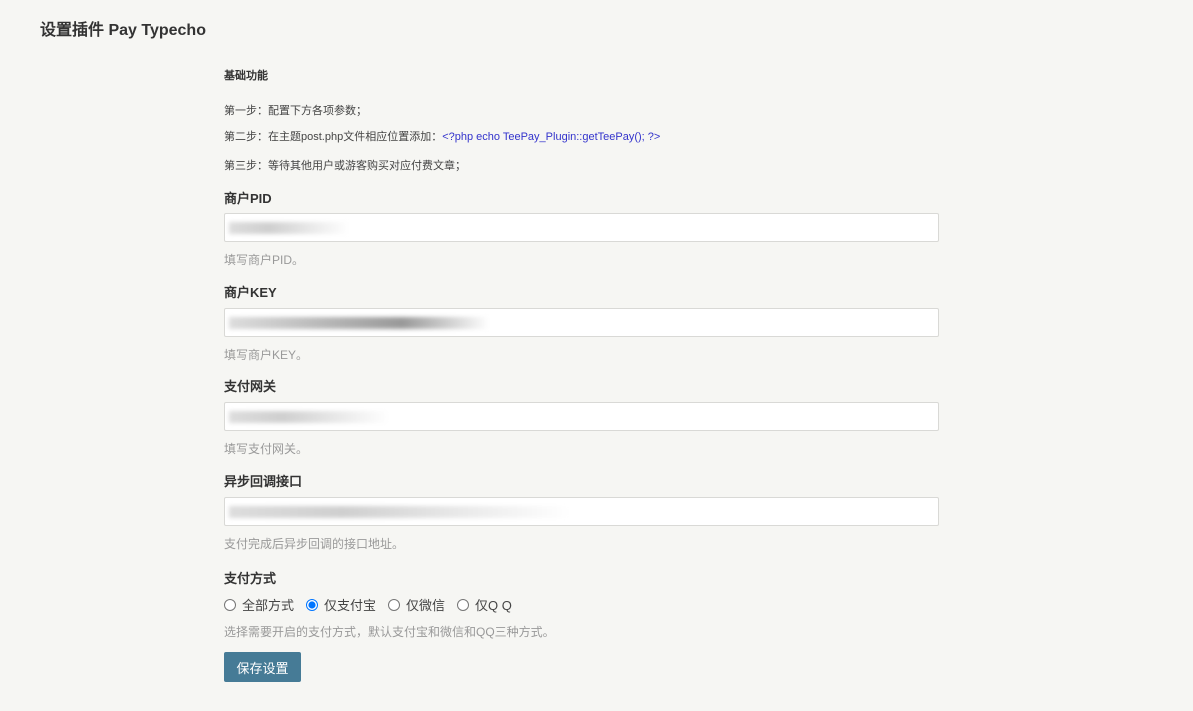  Describe the element at coordinates (250, 578) in the screenshot. I see `payment-label: 支付方式` at that location.